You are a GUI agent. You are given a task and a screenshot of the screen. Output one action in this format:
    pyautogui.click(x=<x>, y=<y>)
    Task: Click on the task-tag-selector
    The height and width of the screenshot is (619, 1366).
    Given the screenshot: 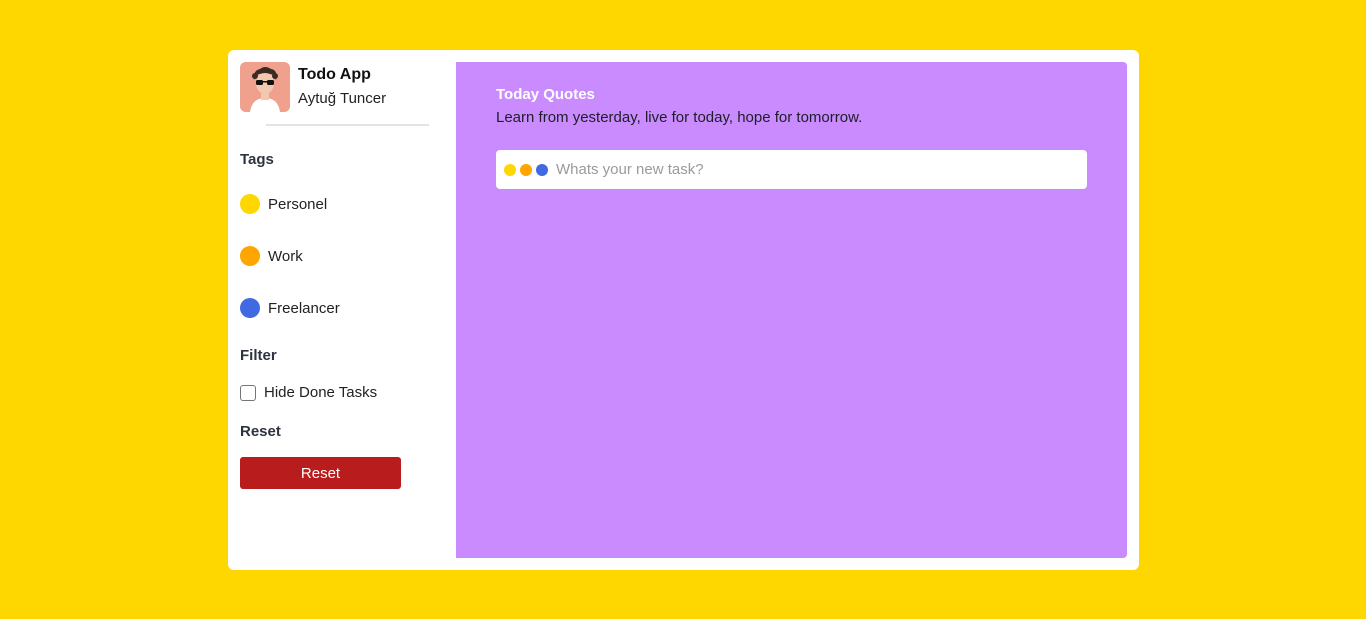 What is the action you would take?
    pyautogui.click(x=528, y=169)
    